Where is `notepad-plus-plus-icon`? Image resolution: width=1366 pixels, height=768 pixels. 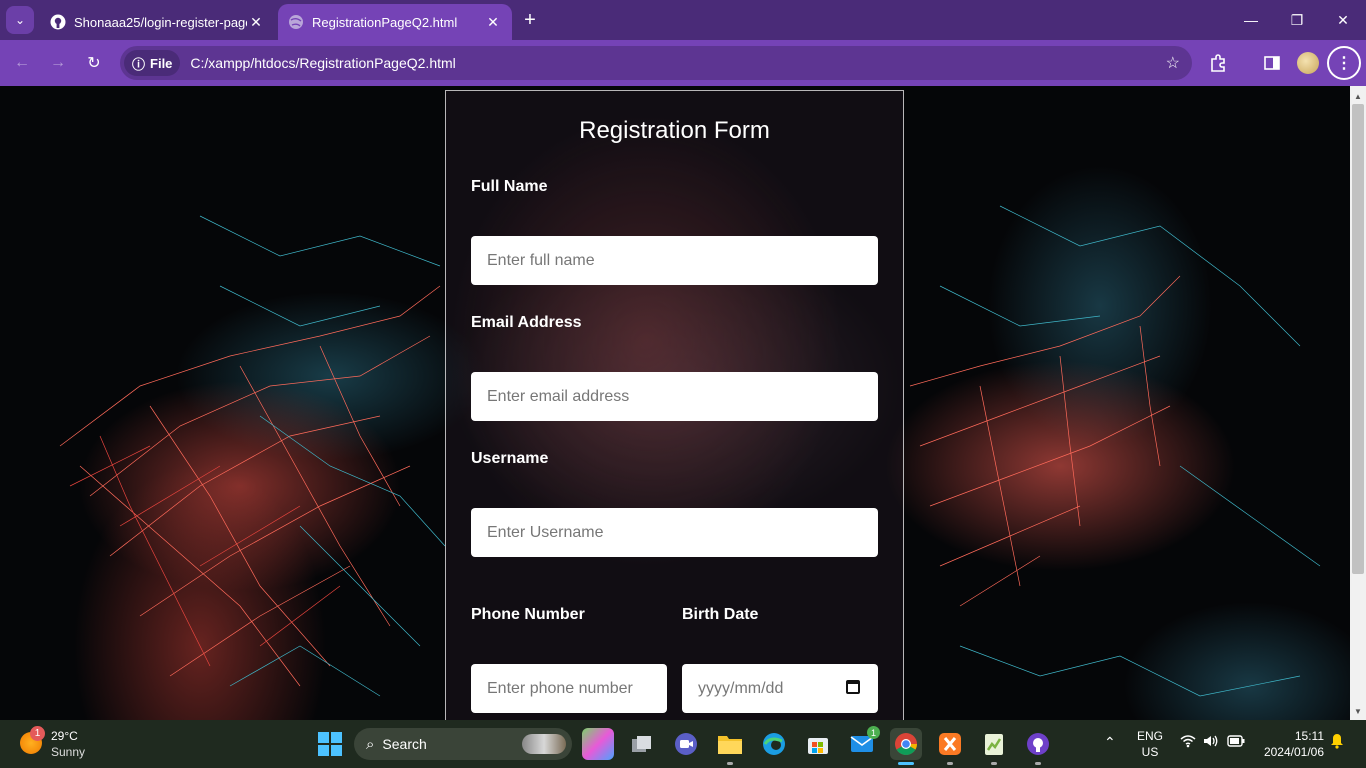
notepad-plus-plus-icon is located at coordinates (994, 746).